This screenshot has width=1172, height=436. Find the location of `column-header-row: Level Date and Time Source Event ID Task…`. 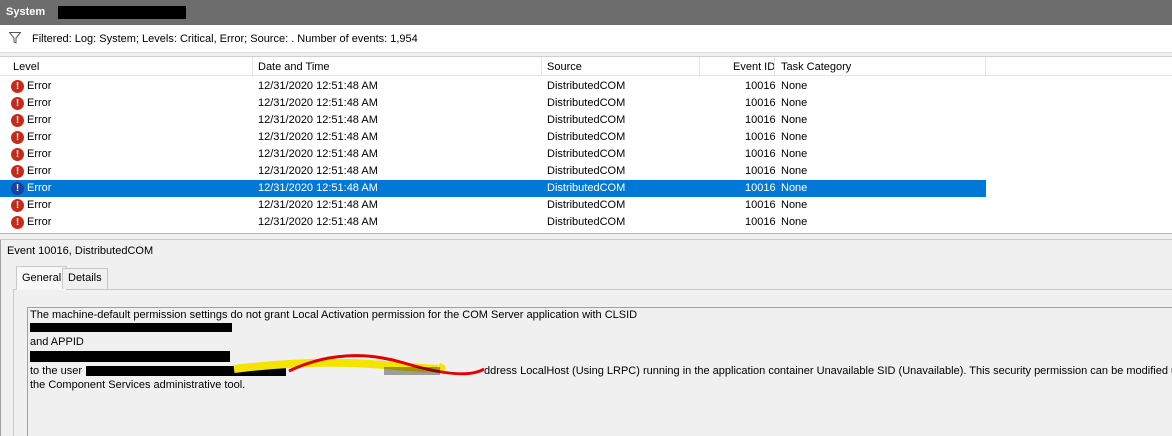

column-header-row: Level Date and Time Source Event ID Task… is located at coordinates (586, 66).